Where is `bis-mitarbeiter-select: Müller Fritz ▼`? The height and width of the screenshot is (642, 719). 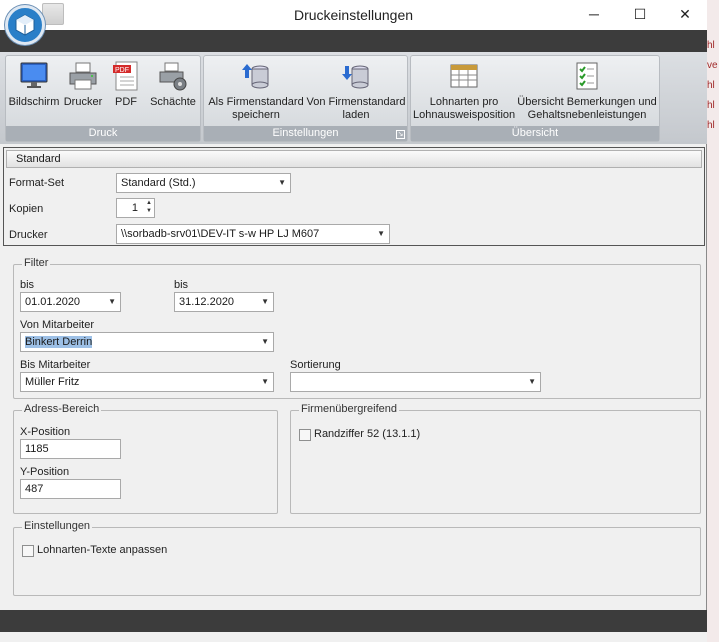
bis-mitarbeiter-select: Müller Fritz ▼ is located at coordinates (147, 382).